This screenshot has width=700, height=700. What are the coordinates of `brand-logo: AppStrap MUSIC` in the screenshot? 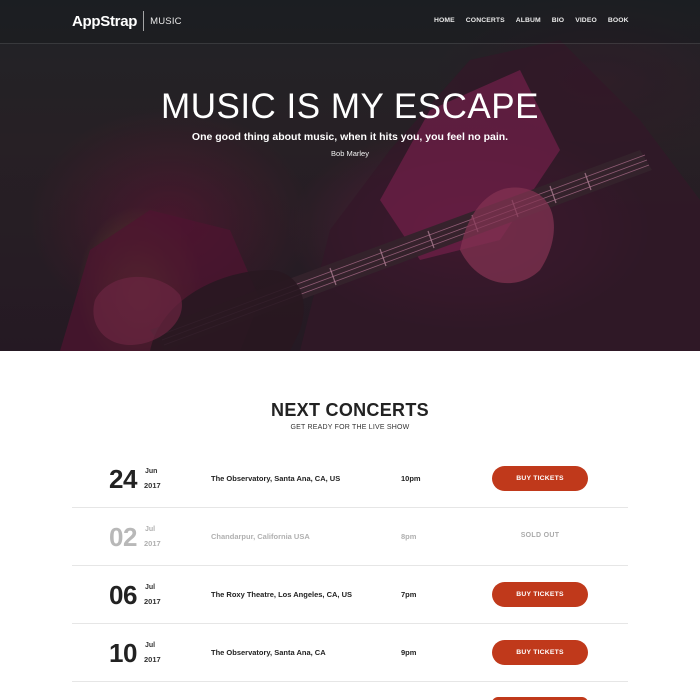 It's located at (127, 21).